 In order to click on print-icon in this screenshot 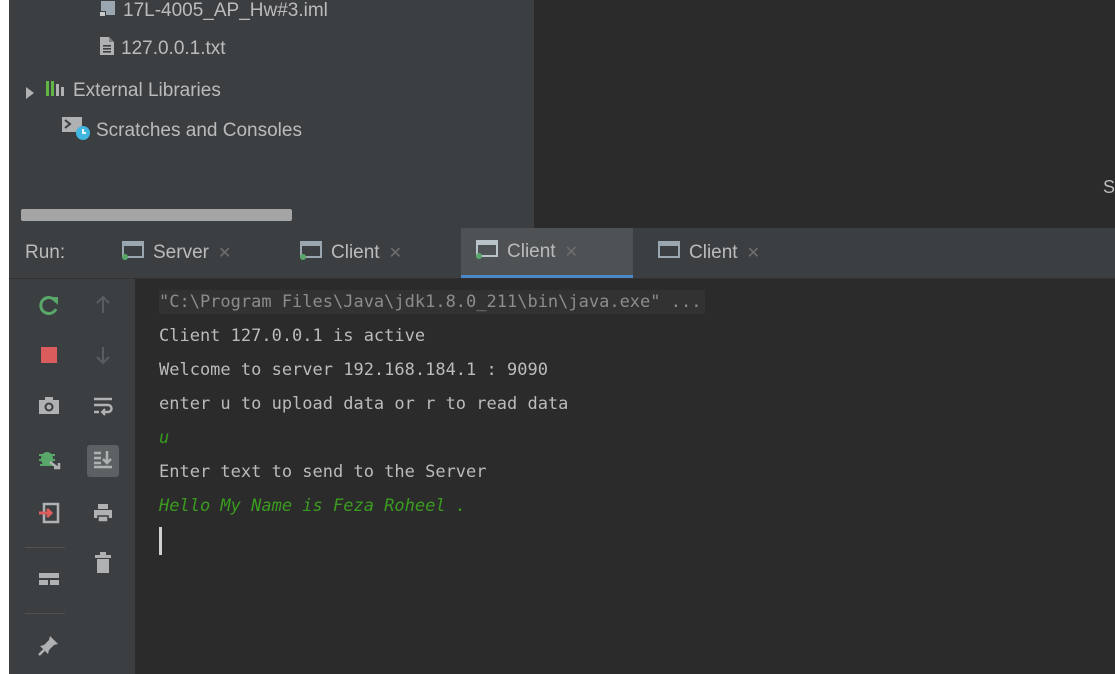, I will do `click(103, 515)`.